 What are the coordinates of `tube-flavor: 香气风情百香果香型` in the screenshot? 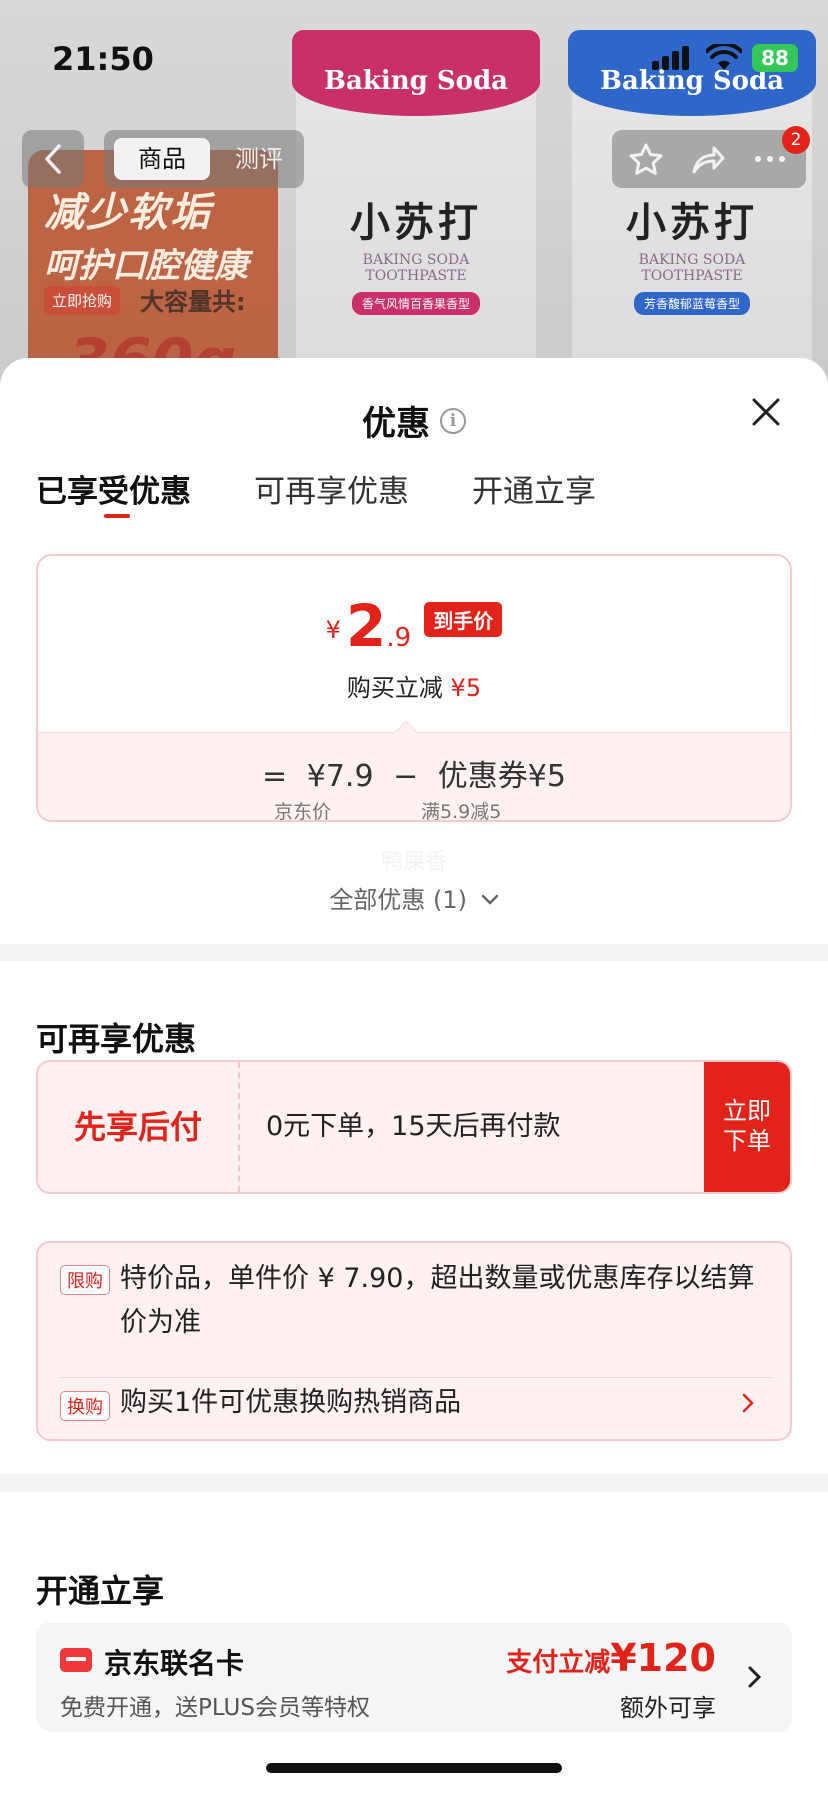 It's located at (416, 303).